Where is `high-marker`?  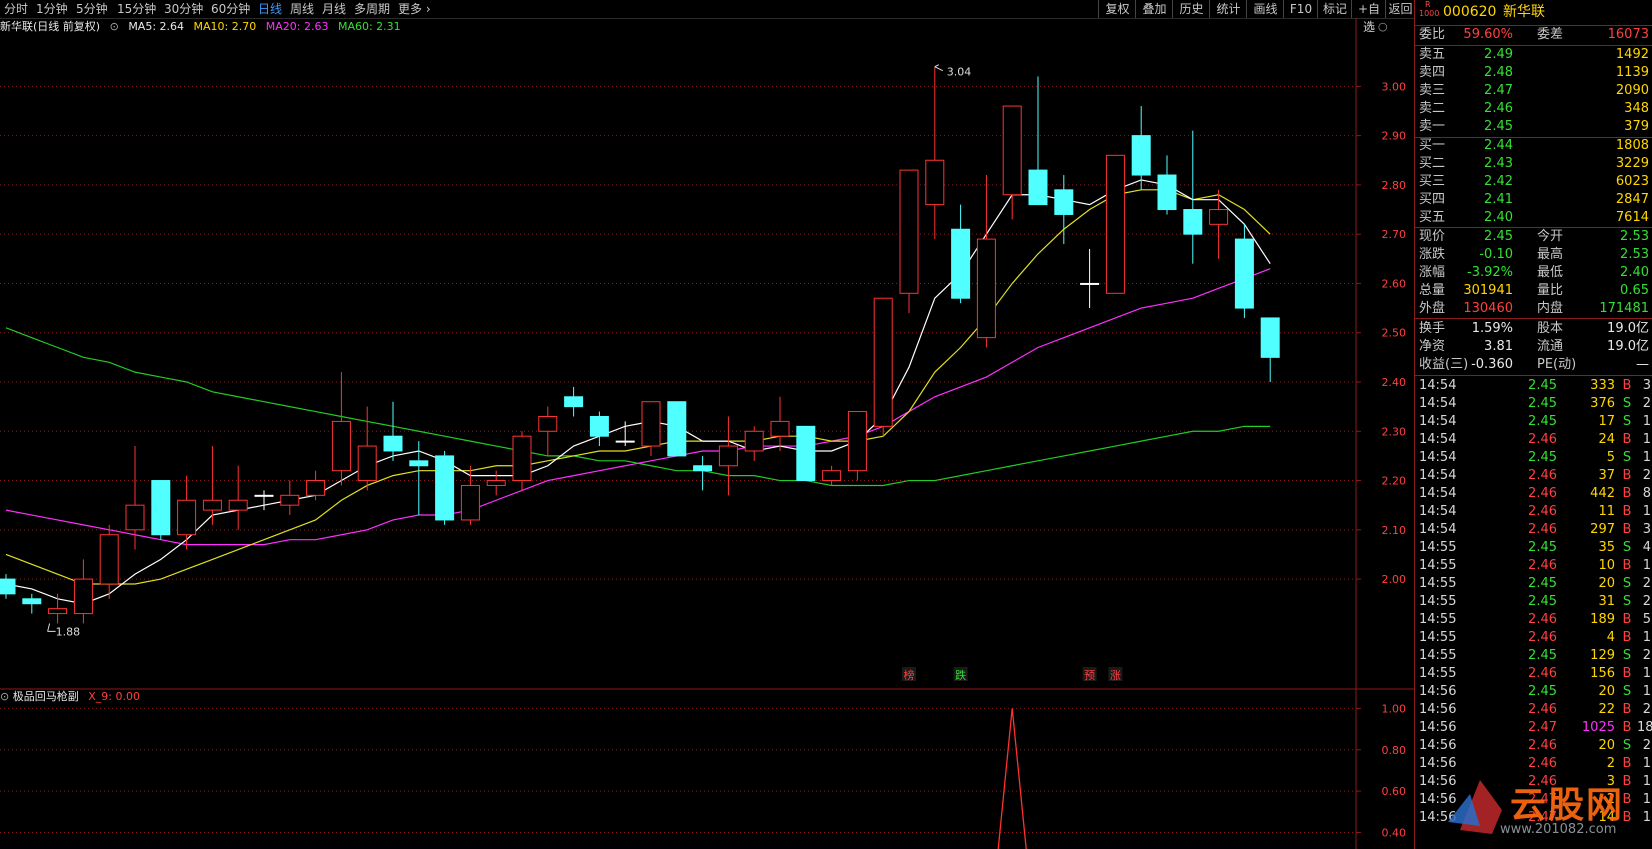
high-marker is located at coordinates (939, 68).